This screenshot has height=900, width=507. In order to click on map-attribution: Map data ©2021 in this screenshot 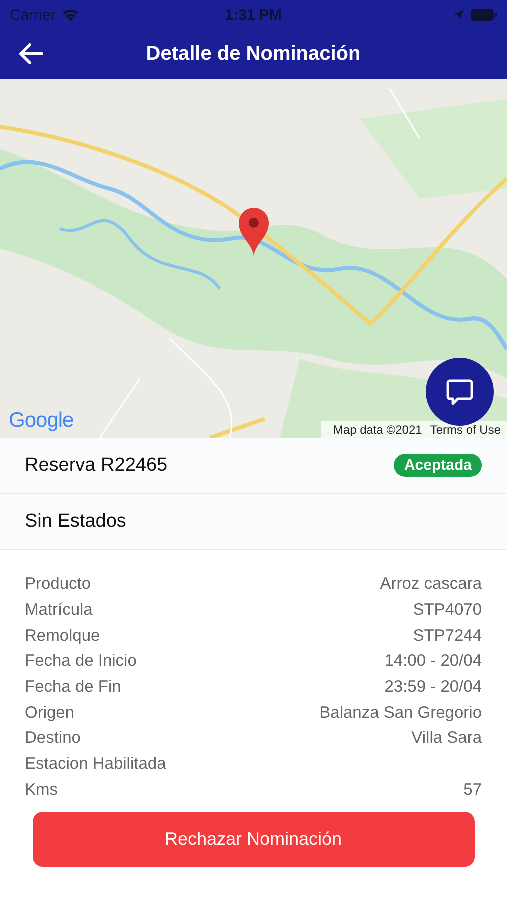, I will do `click(377, 430)`.